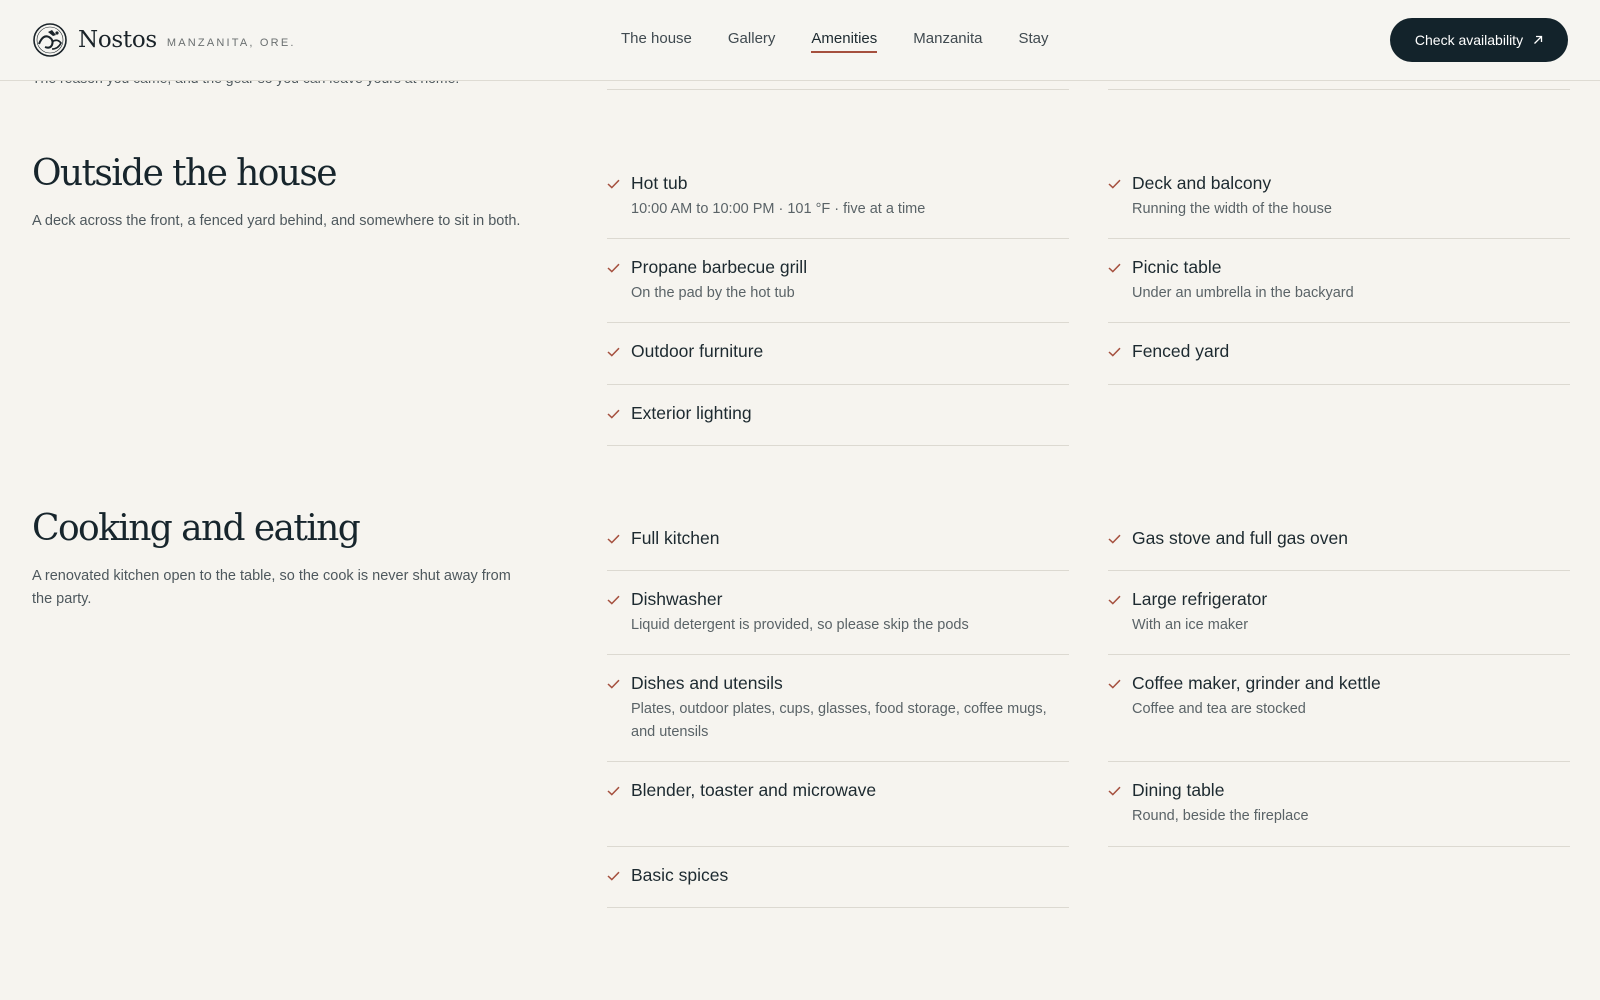 The width and height of the screenshot is (1600, 1000). I want to click on amenity-title: Coffee maker, grinder and kettle, so click(1256, 683).